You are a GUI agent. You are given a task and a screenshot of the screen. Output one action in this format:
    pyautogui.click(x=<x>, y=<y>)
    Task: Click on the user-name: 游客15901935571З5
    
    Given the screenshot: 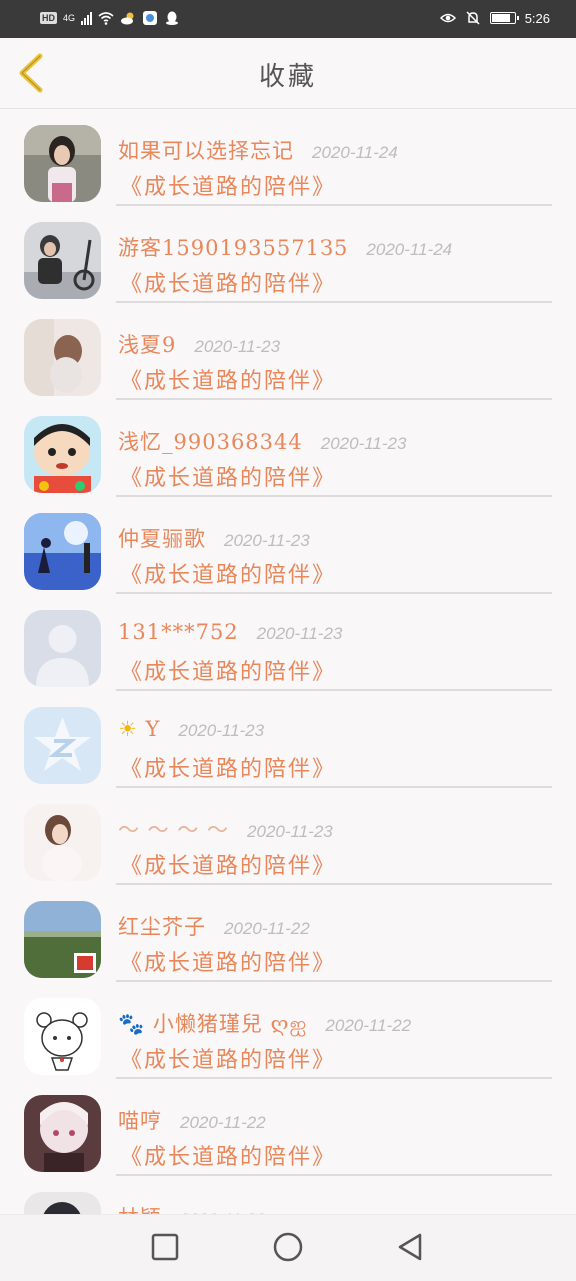 What is the action you would take?
    pyautogui.click(x=233, y=248)
    